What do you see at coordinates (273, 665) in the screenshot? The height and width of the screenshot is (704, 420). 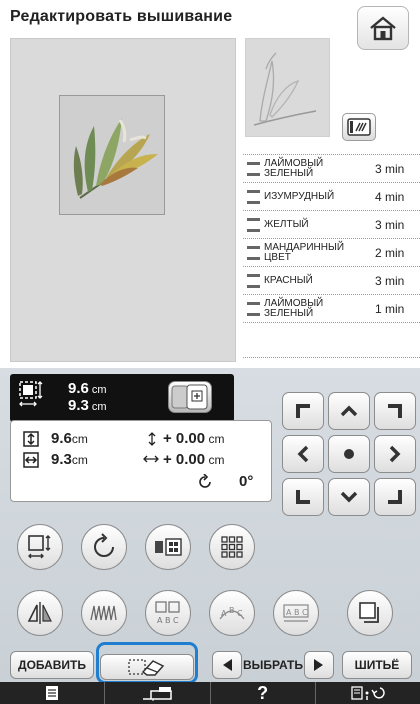 I see `select-label: ВЫБРАТЬ` at bounding box center [273, 665].